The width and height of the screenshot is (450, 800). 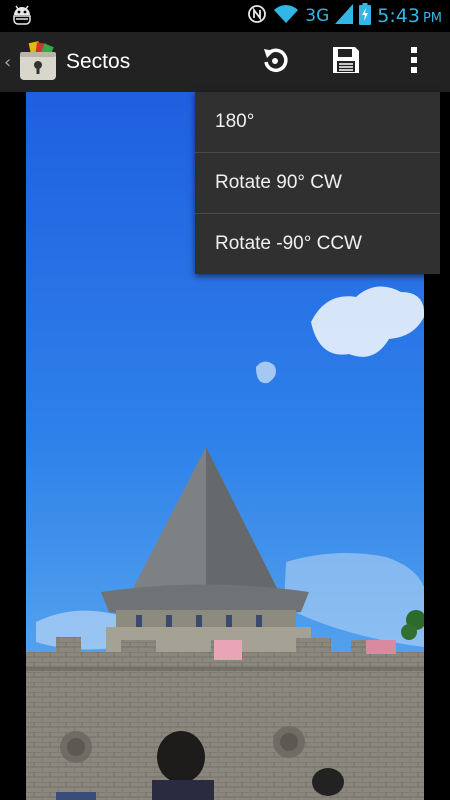 What do you see at coordinates (317, 122) in the screenshot?
I see `menu-item-rotate-180: 180°` at bounding box center [317, 122].